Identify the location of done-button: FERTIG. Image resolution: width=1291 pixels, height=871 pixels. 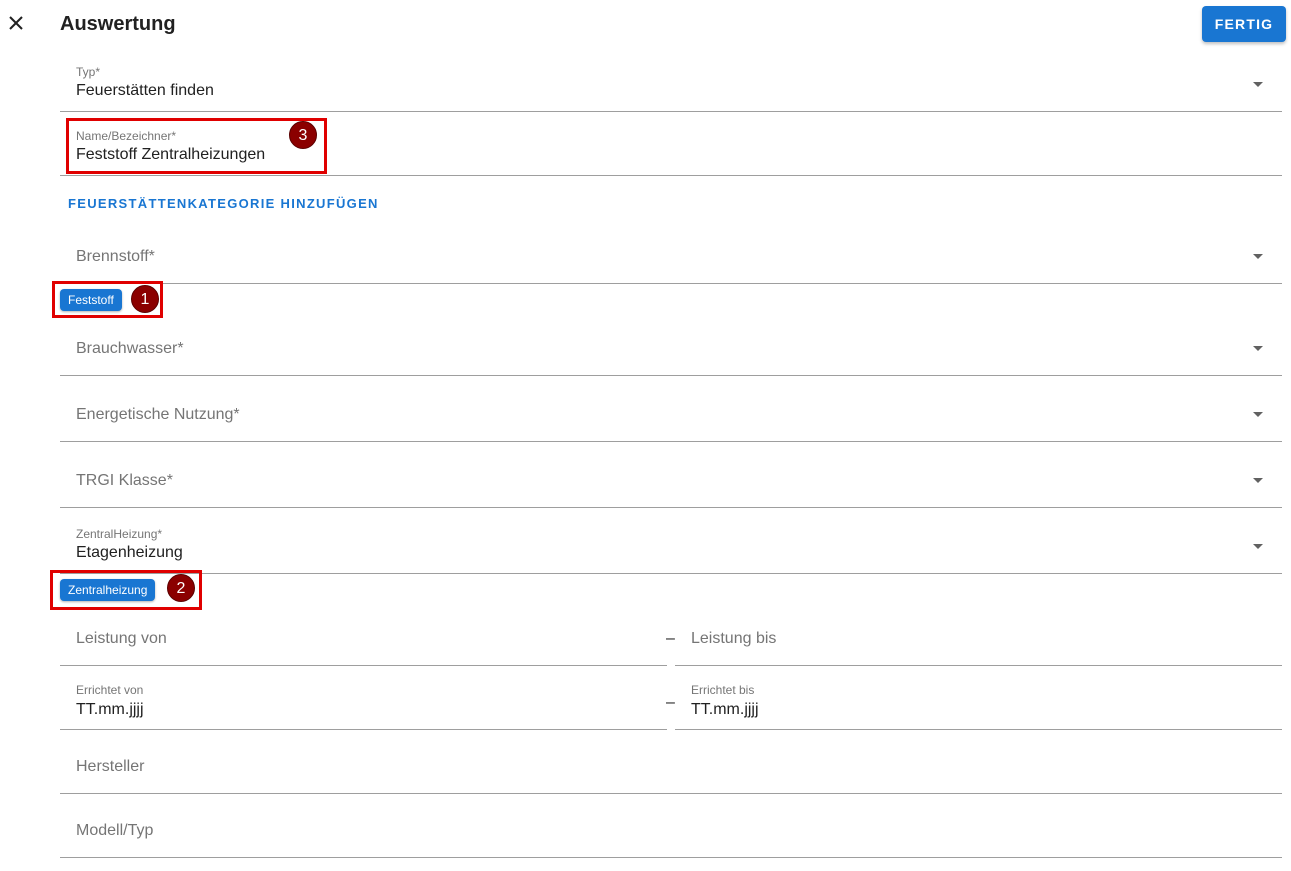
(1244, 24).